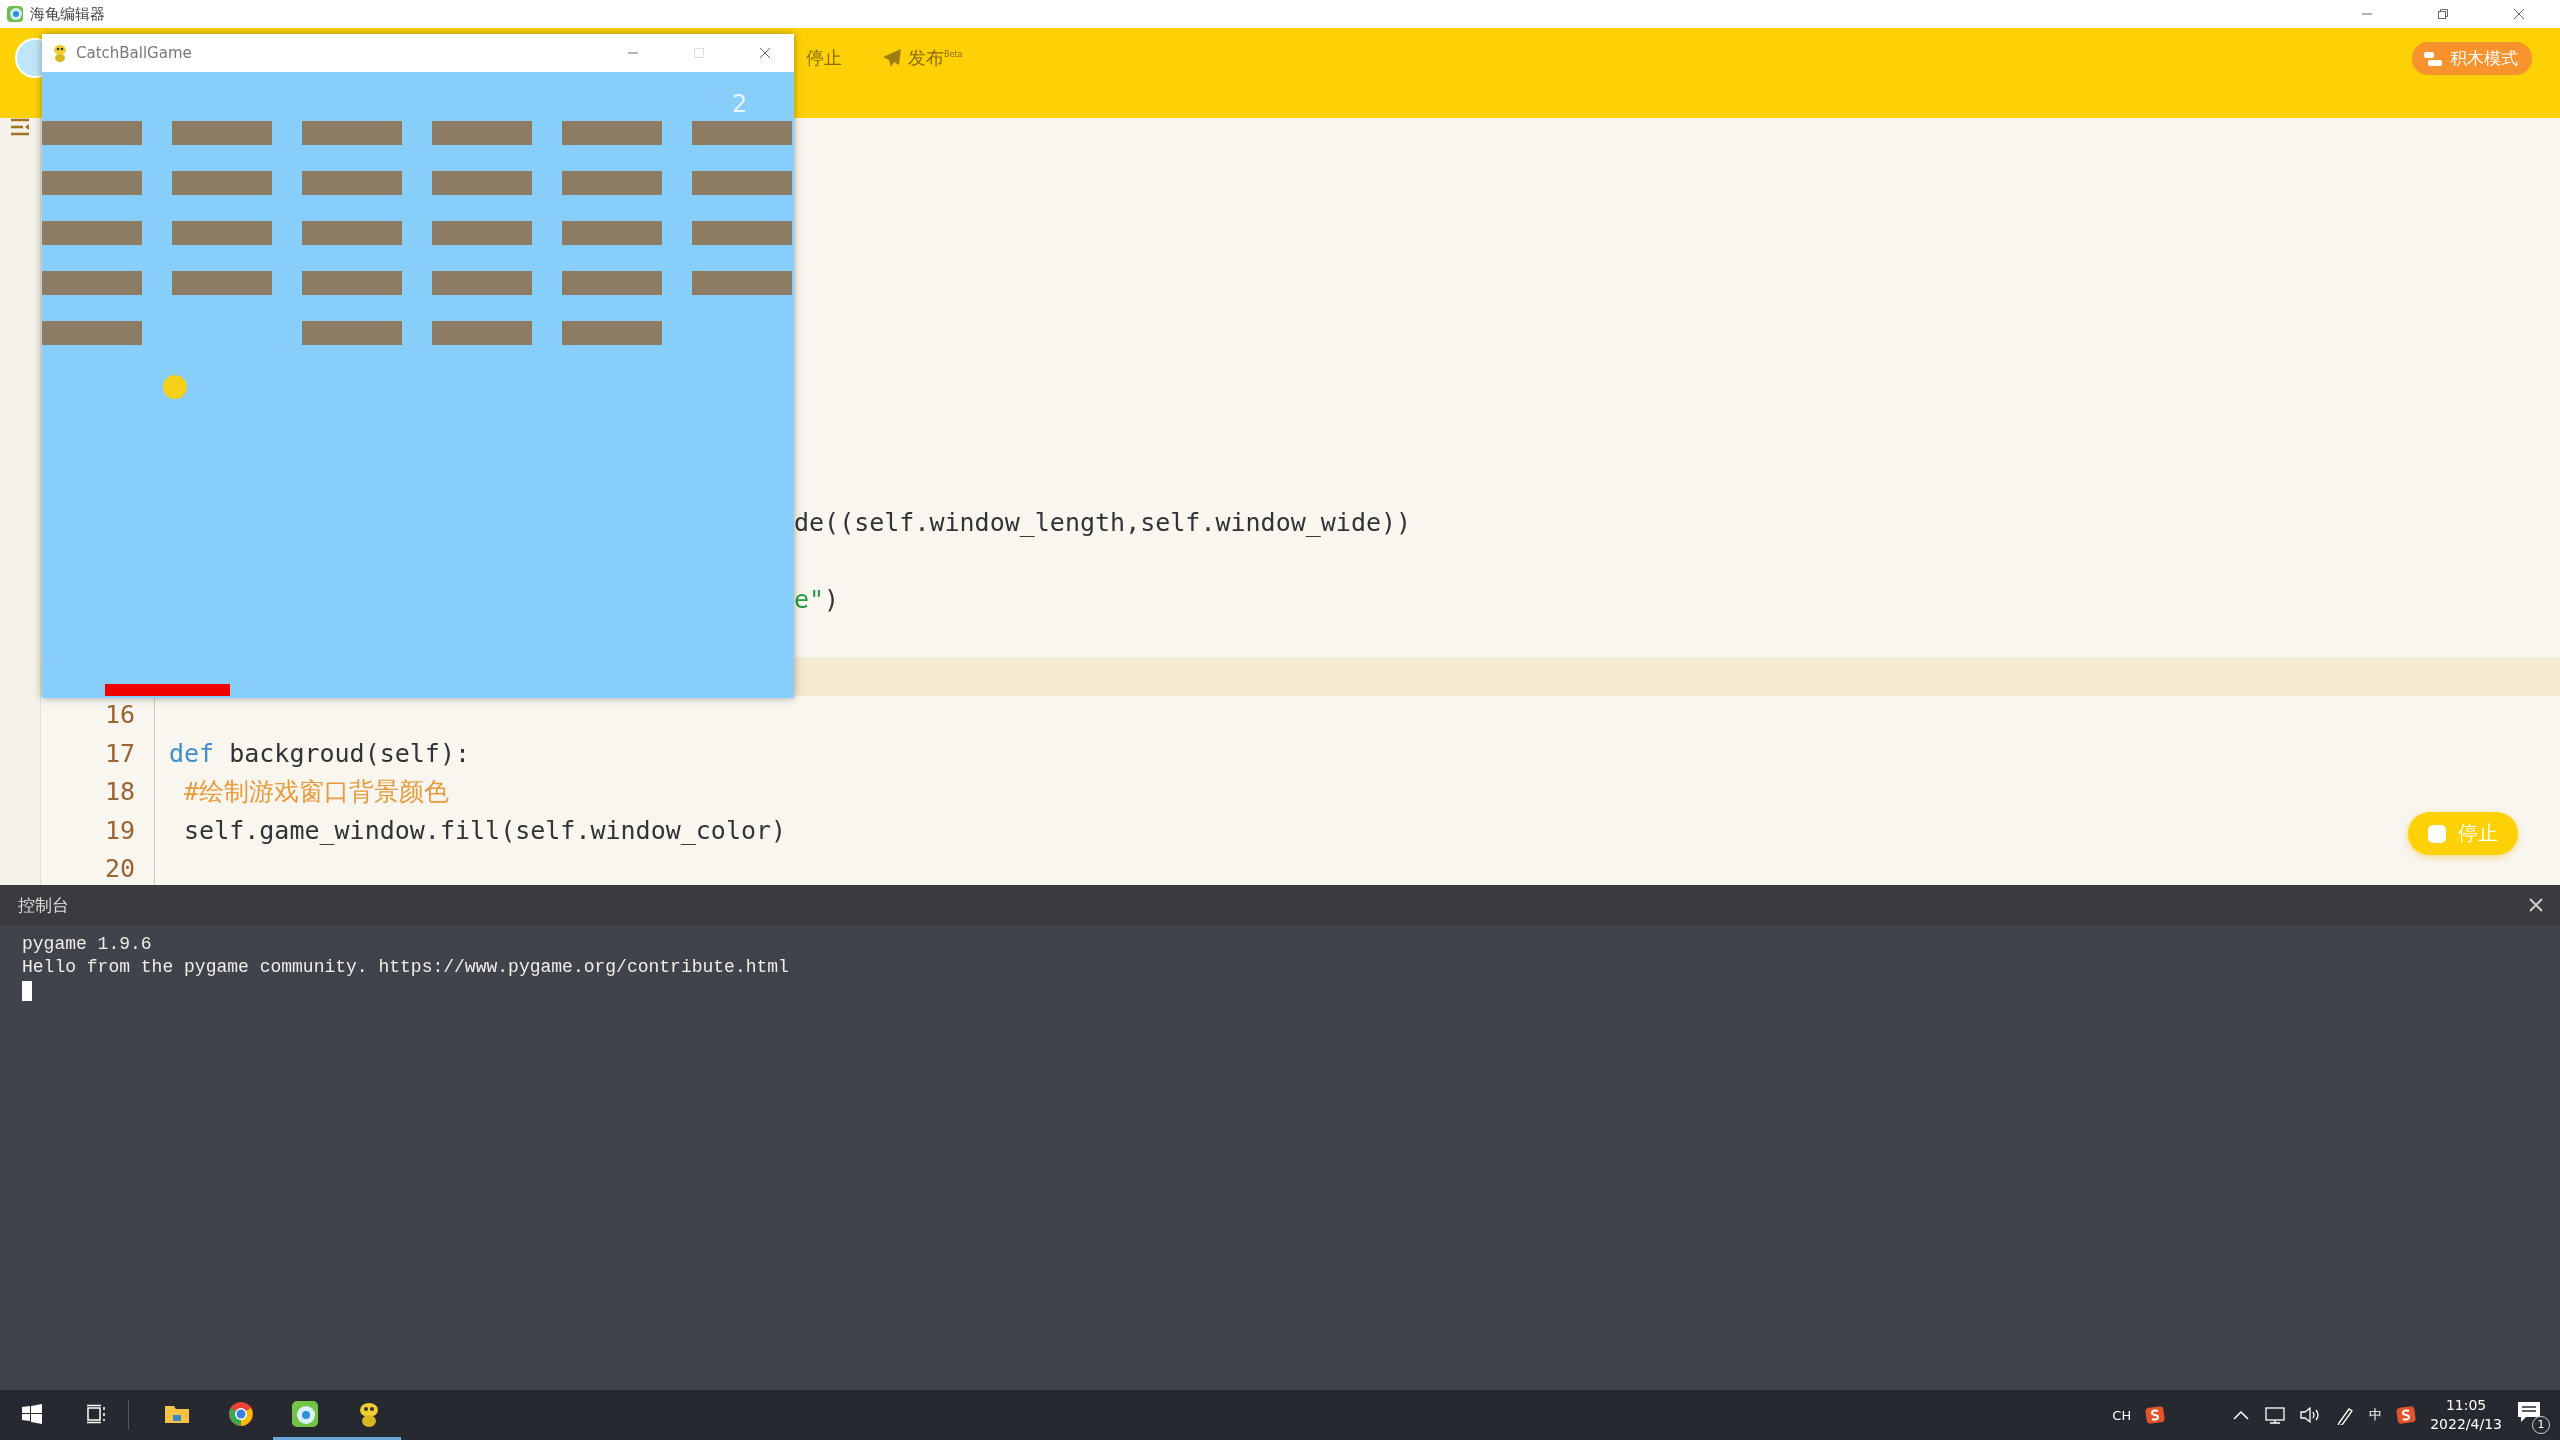  What do you see at coordinates (98, 753) in the screenshot?
I see `line-number: 17` at bounding box center [98, 753].